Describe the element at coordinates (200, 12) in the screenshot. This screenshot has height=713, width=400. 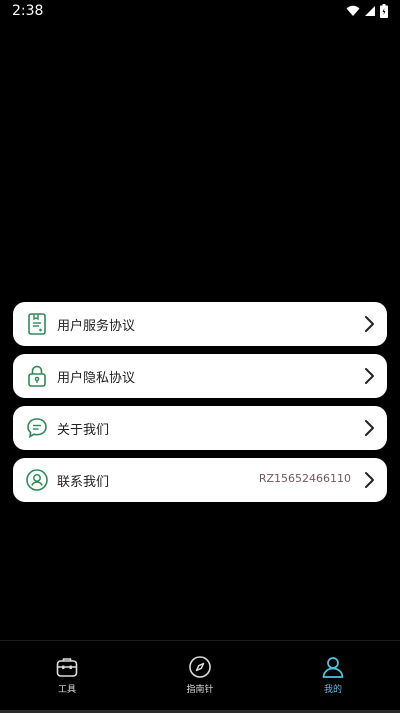
I see `status-bar: 2:38` at that location.